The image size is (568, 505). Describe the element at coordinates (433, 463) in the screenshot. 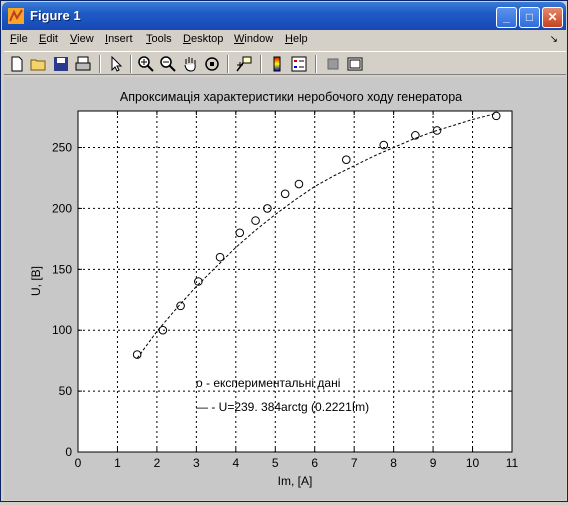

I see `x-tick-label: 9` at that location.